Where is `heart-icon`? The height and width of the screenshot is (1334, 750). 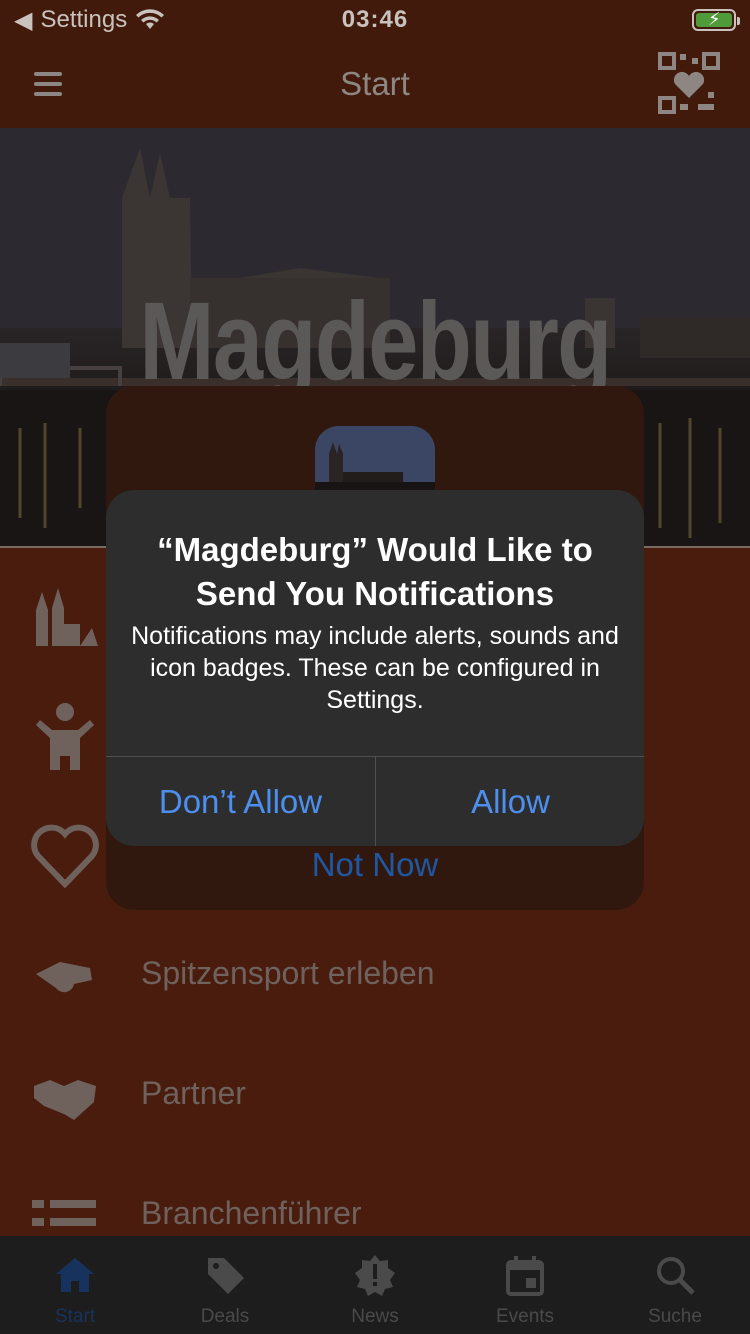
heart-icon is located at coordinates (65, 856).